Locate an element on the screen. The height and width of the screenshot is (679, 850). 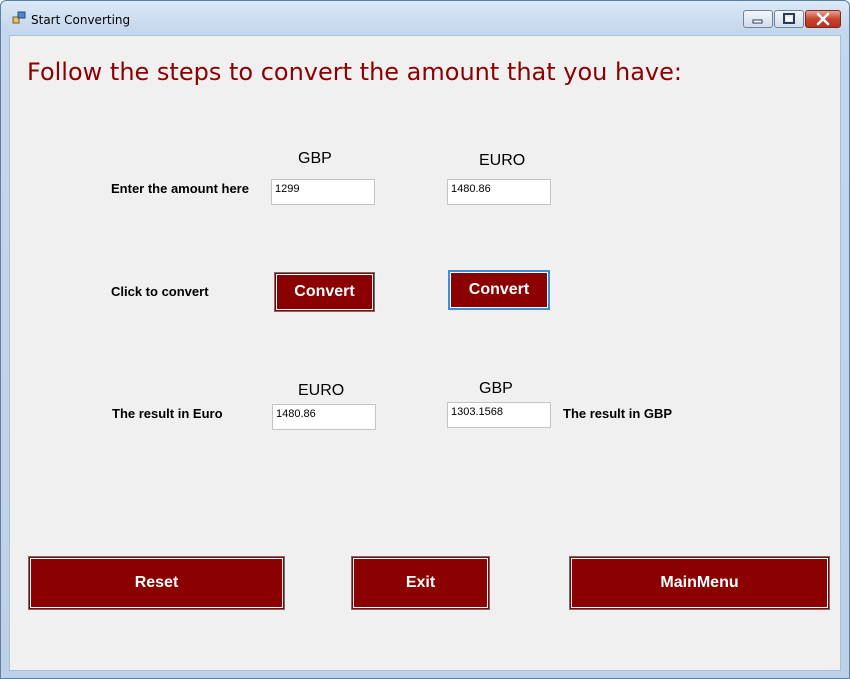
title-bar: Start Converting is located at coordinates (425, 19).